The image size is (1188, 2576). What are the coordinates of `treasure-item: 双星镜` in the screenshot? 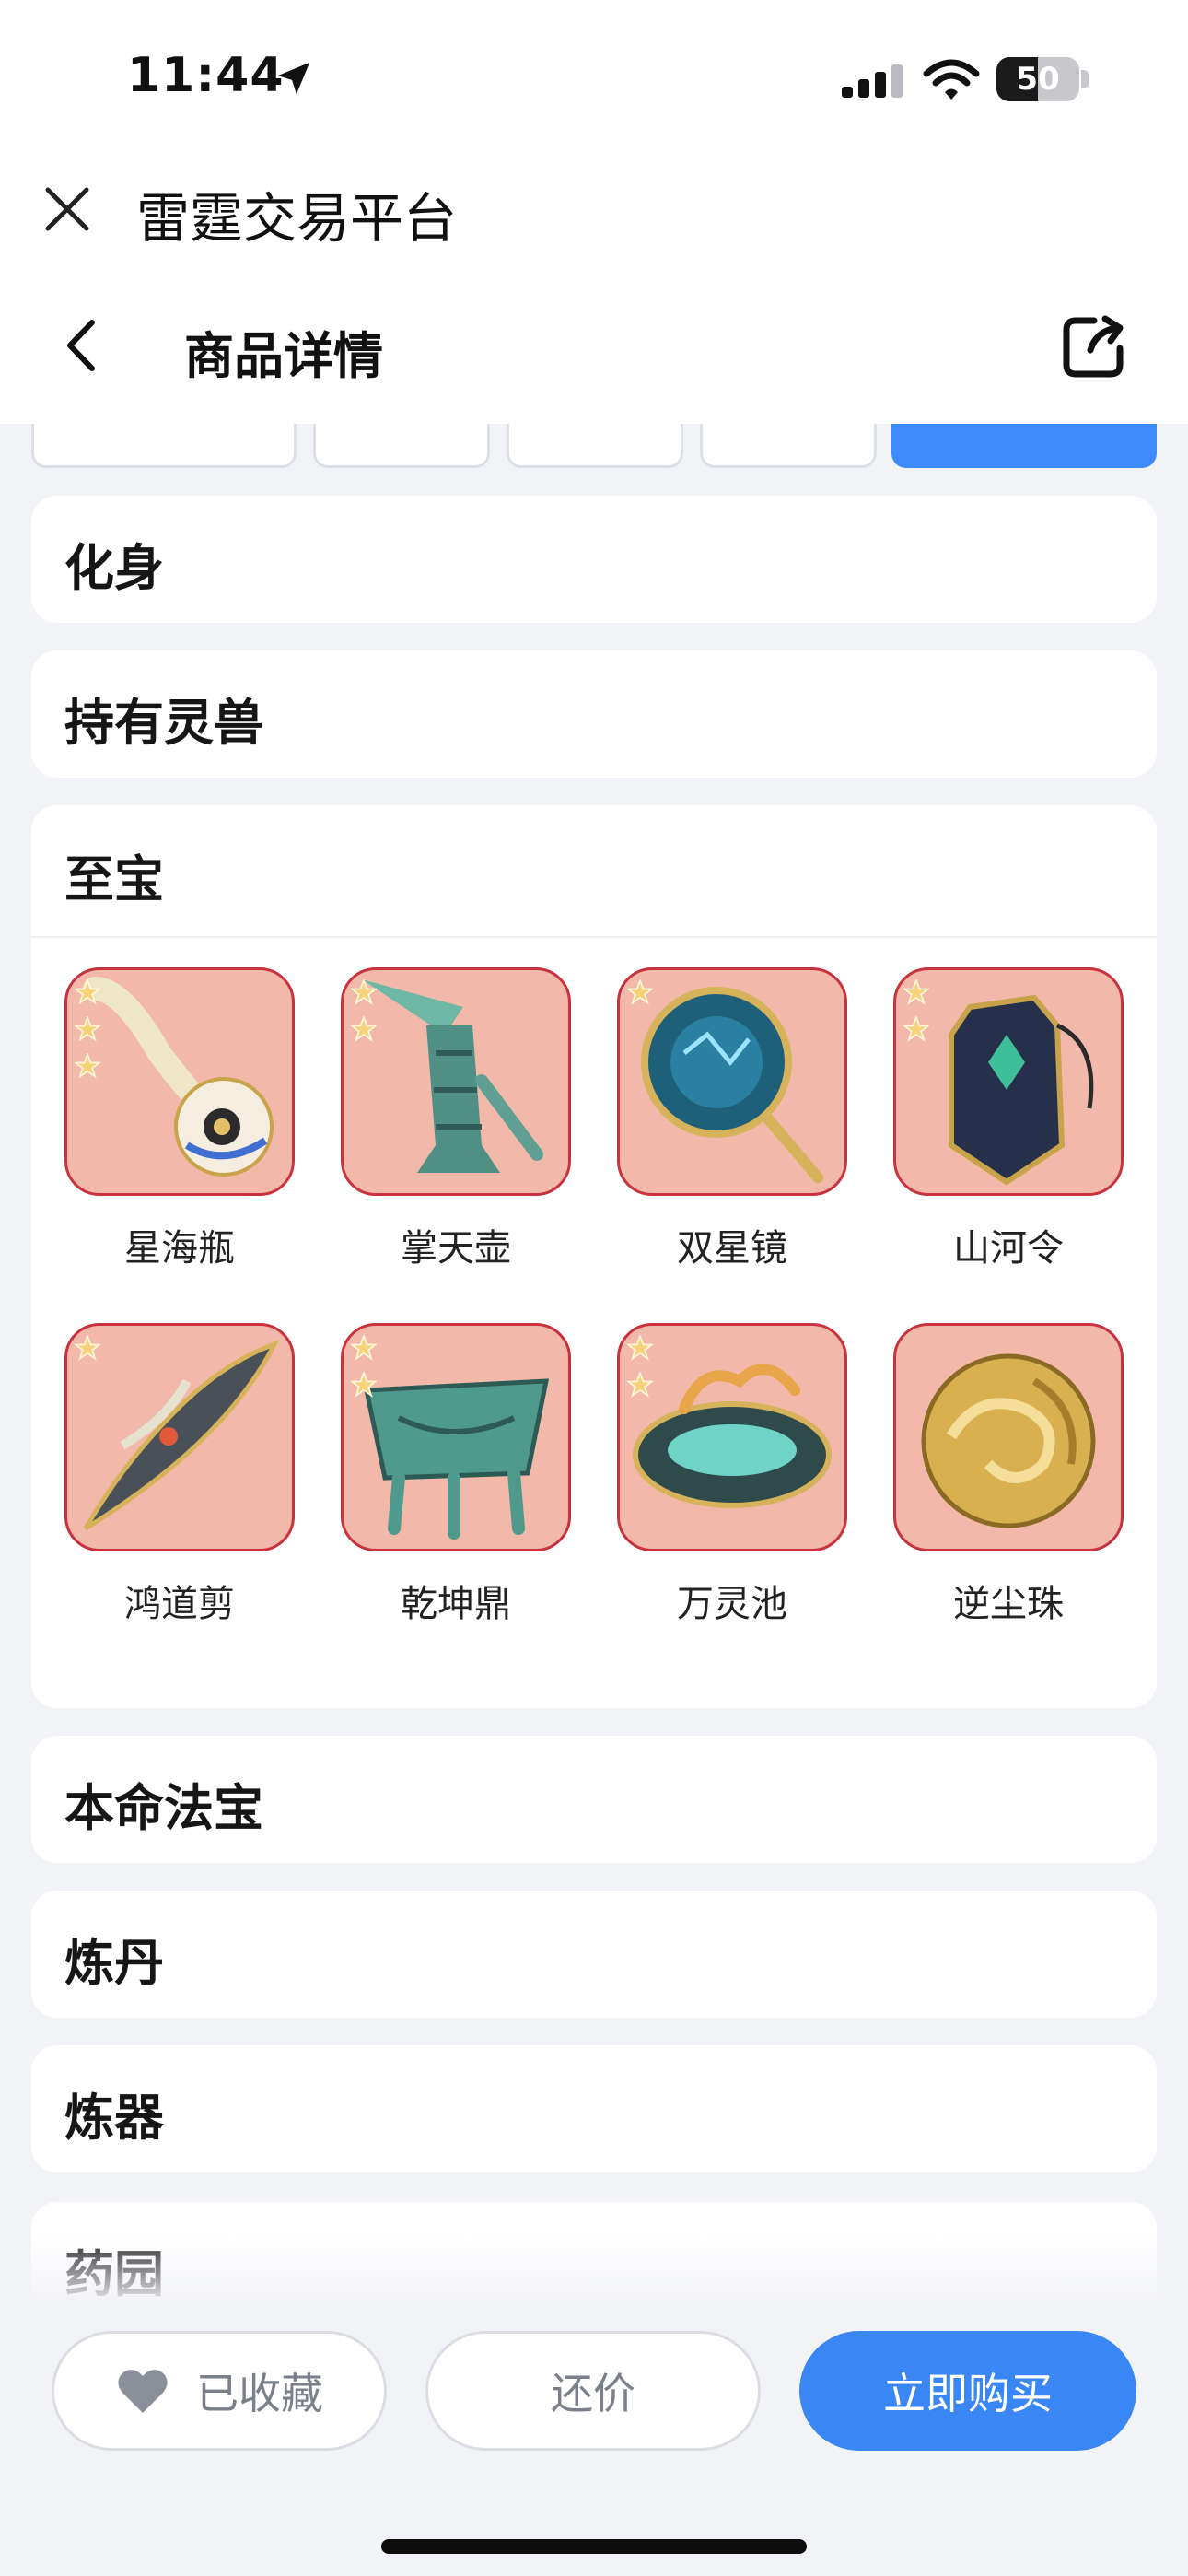 It's located at (732, 1118).